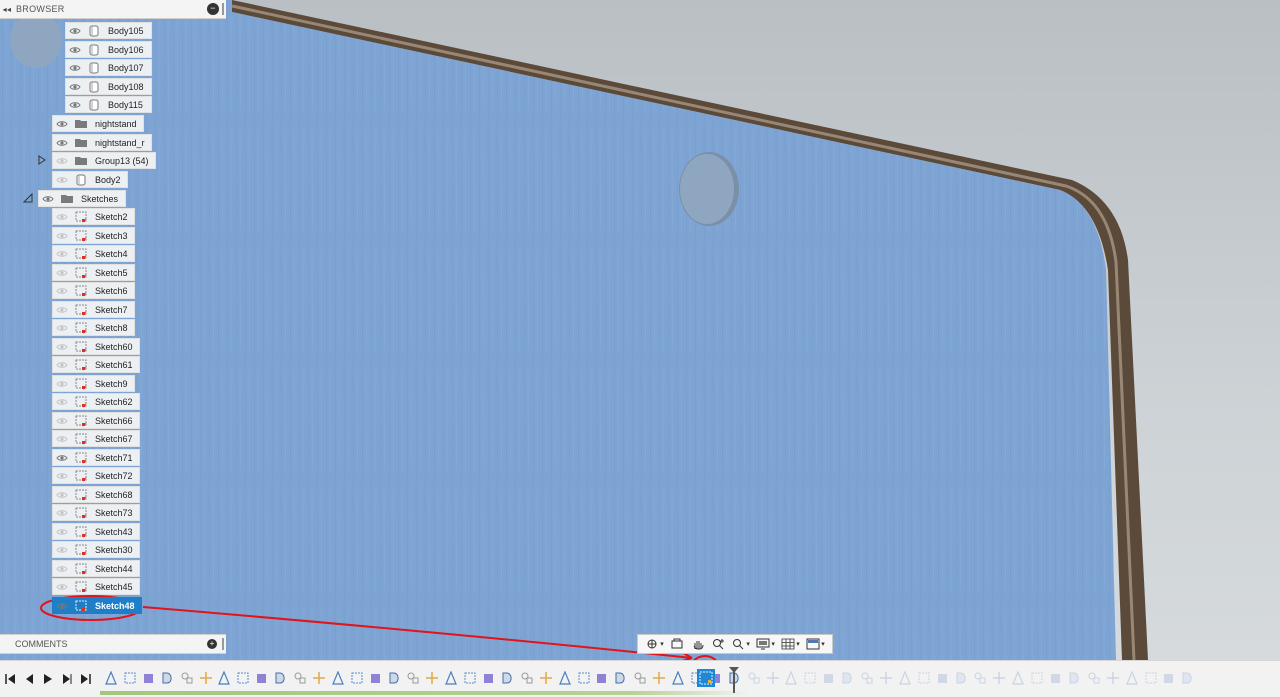 This screenshot has height=698, width=1280. What do you see at coordinates (67, 679) in the screenshot?
I see `step-forward-icon` at bounding box center [67, 679].